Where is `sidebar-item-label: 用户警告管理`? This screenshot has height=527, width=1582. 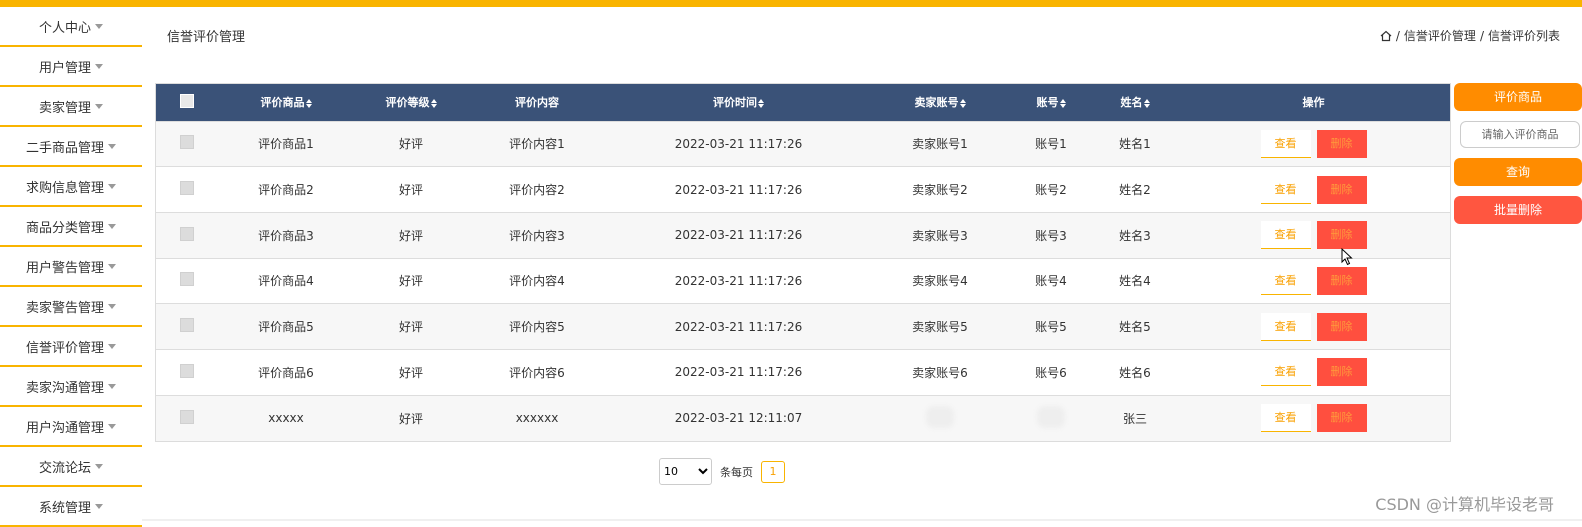
sidebar-item-label: 用户警告管理 is located at coordinates (64, 268).